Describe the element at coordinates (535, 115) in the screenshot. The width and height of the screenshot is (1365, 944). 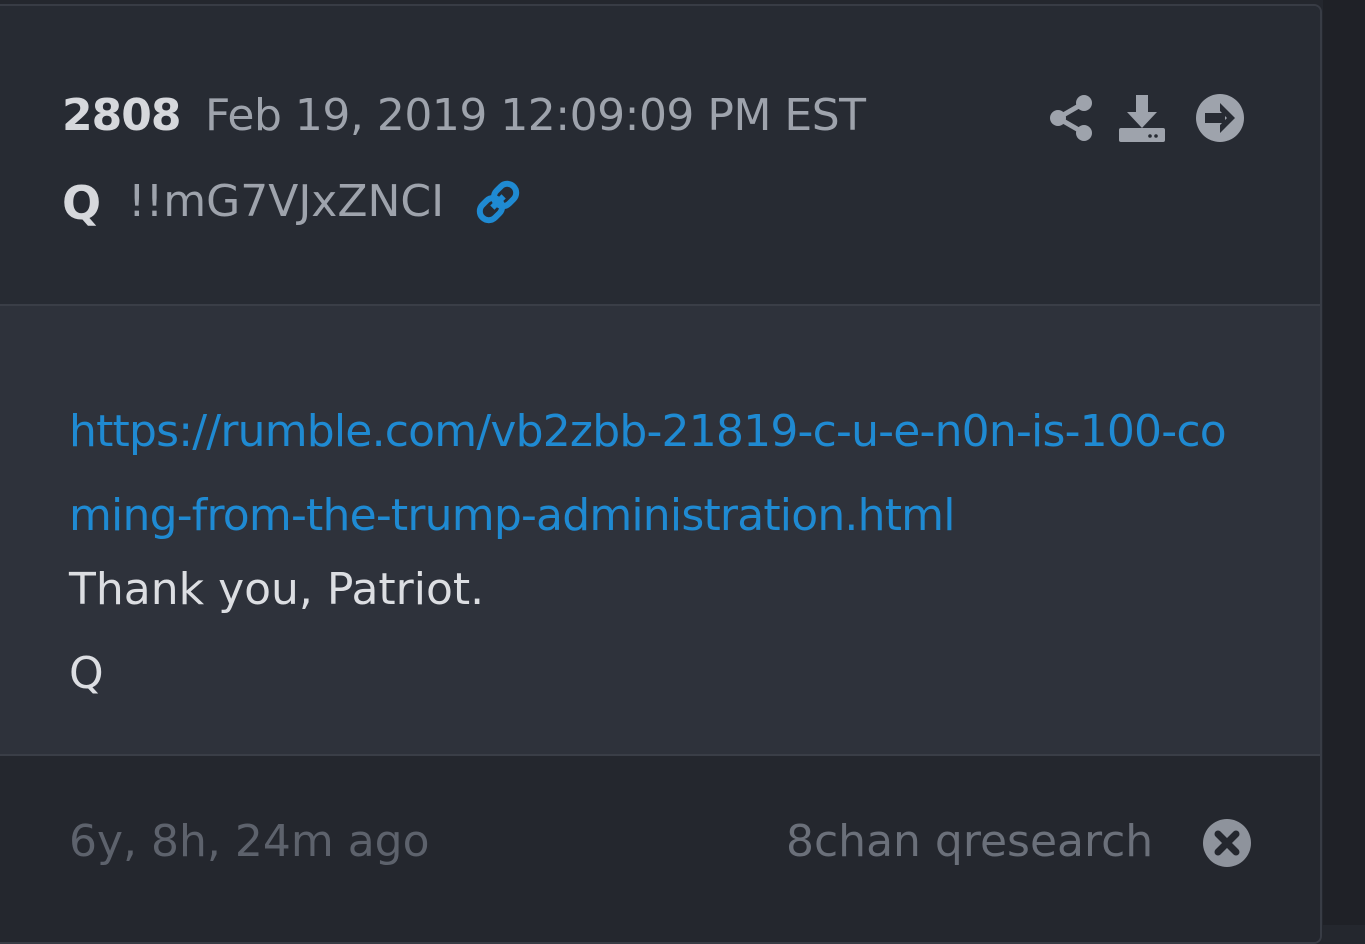
I see `post-date: Feb 19, 2019 12:09:09 PM EST` at that location.